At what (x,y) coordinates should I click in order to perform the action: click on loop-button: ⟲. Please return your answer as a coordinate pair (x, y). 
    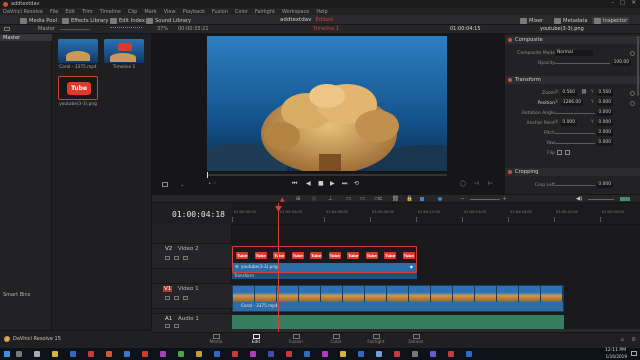
    Looking at the image, I should click on (356, 183).